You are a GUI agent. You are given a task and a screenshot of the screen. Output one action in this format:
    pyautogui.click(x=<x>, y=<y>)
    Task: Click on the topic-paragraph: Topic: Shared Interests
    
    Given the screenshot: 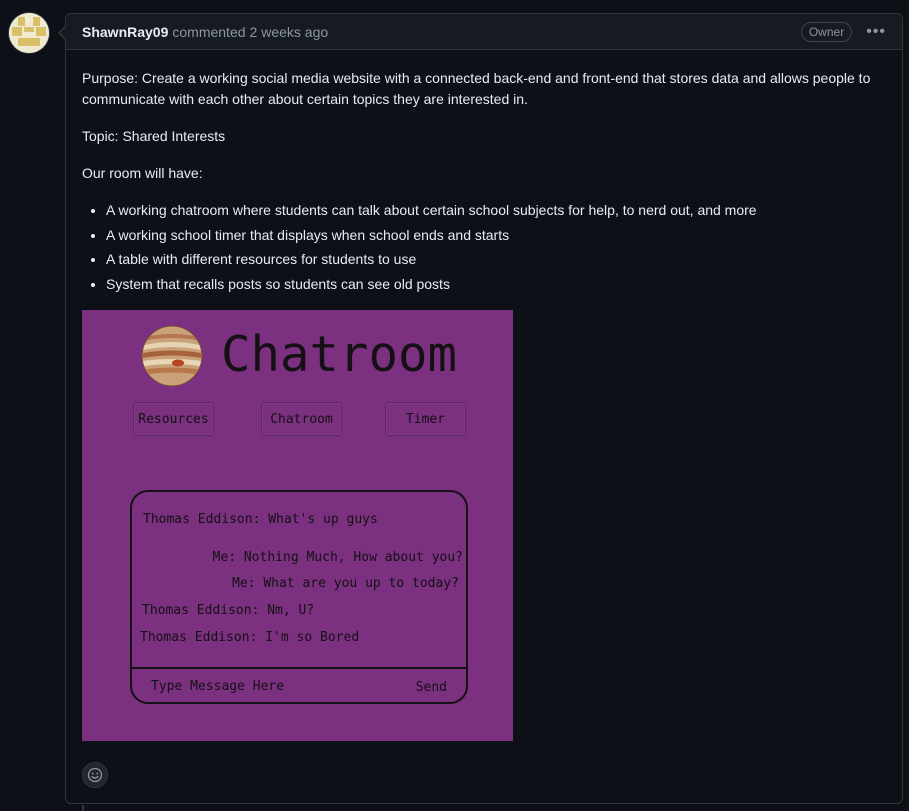 What is the action you would take?
    pyautogui.click(x=154, y=136)
    